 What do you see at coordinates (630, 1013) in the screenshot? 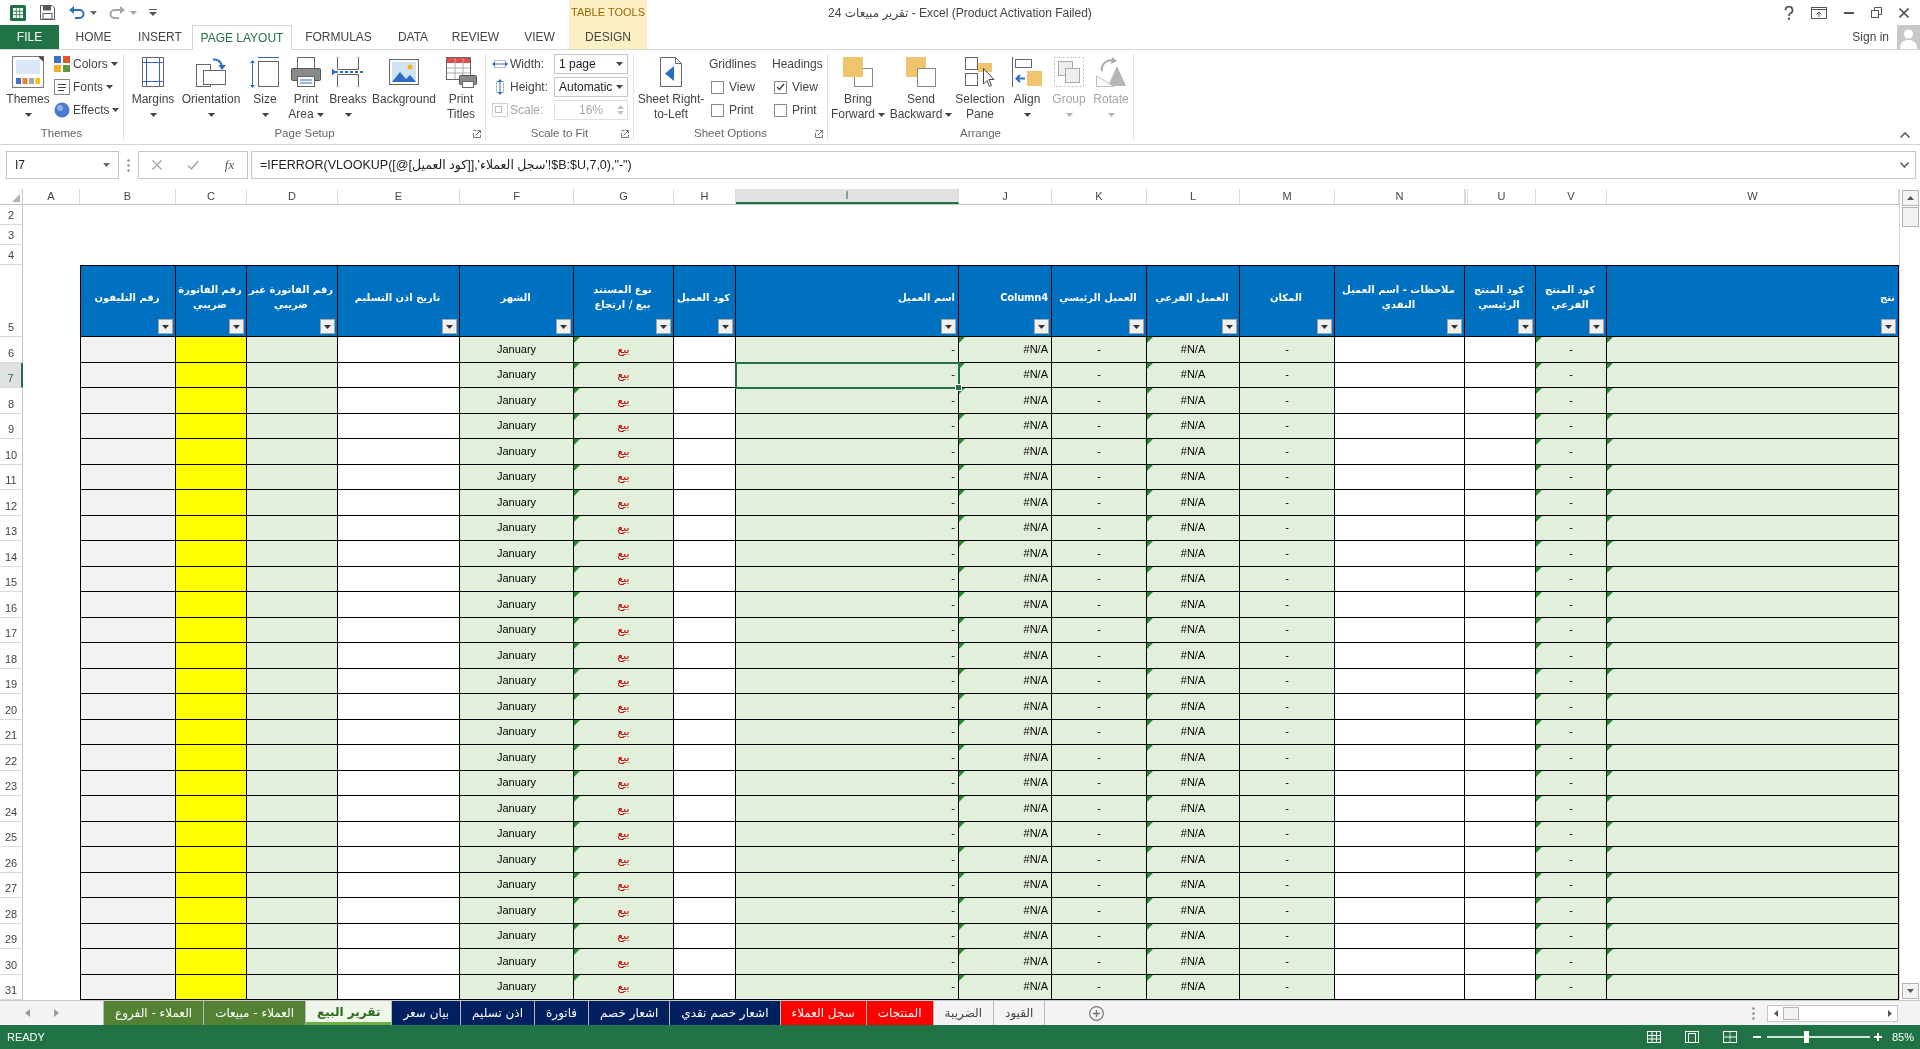
I see `sheet-tab: اشعار خصم` at bounding box center [630, 1013].